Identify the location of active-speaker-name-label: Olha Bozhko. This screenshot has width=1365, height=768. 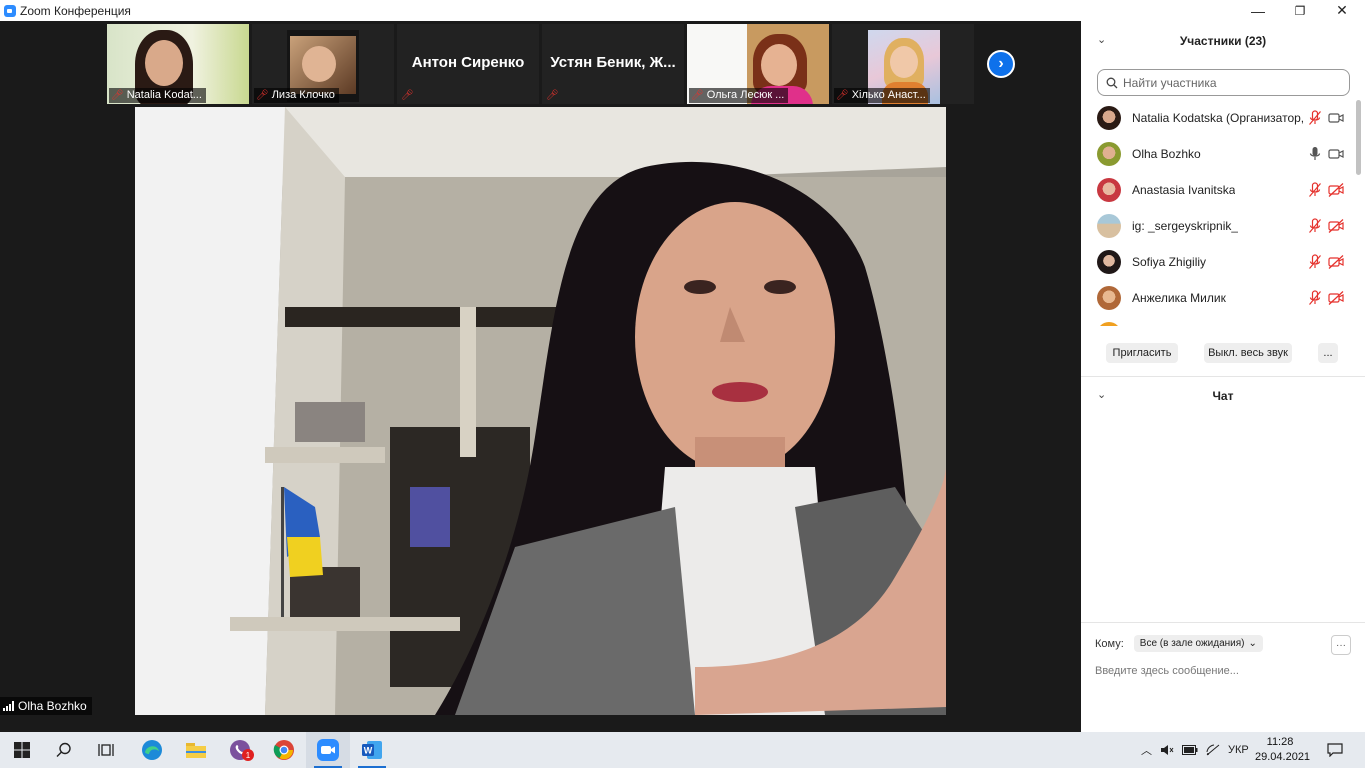
(46, 706).